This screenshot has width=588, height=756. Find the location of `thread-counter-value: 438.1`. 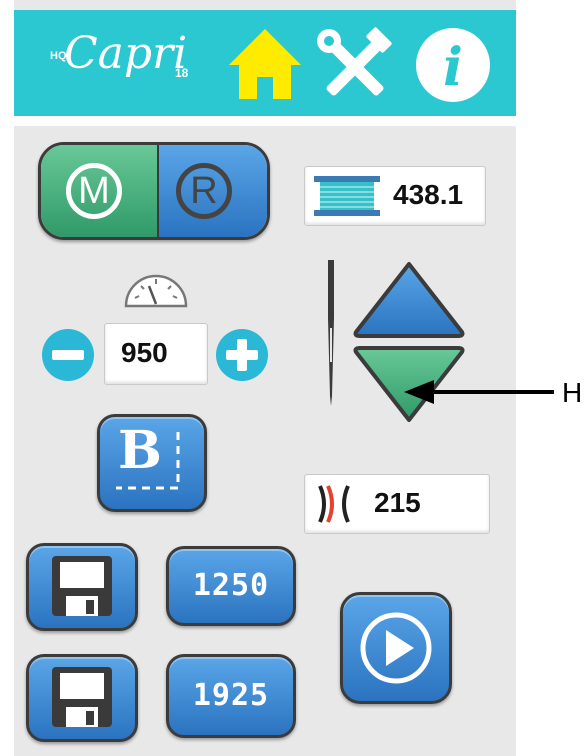

thread-counter-value: 438.1 is located at coordinates (428, 194).